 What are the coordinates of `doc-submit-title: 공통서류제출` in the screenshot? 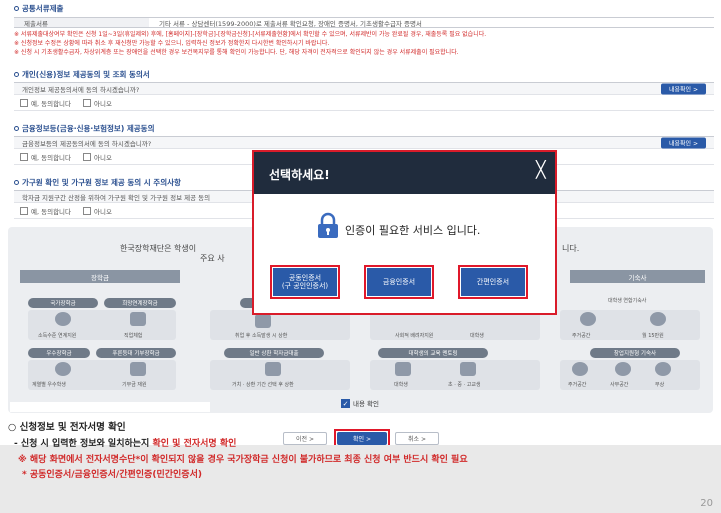 It's located at (38, 8).